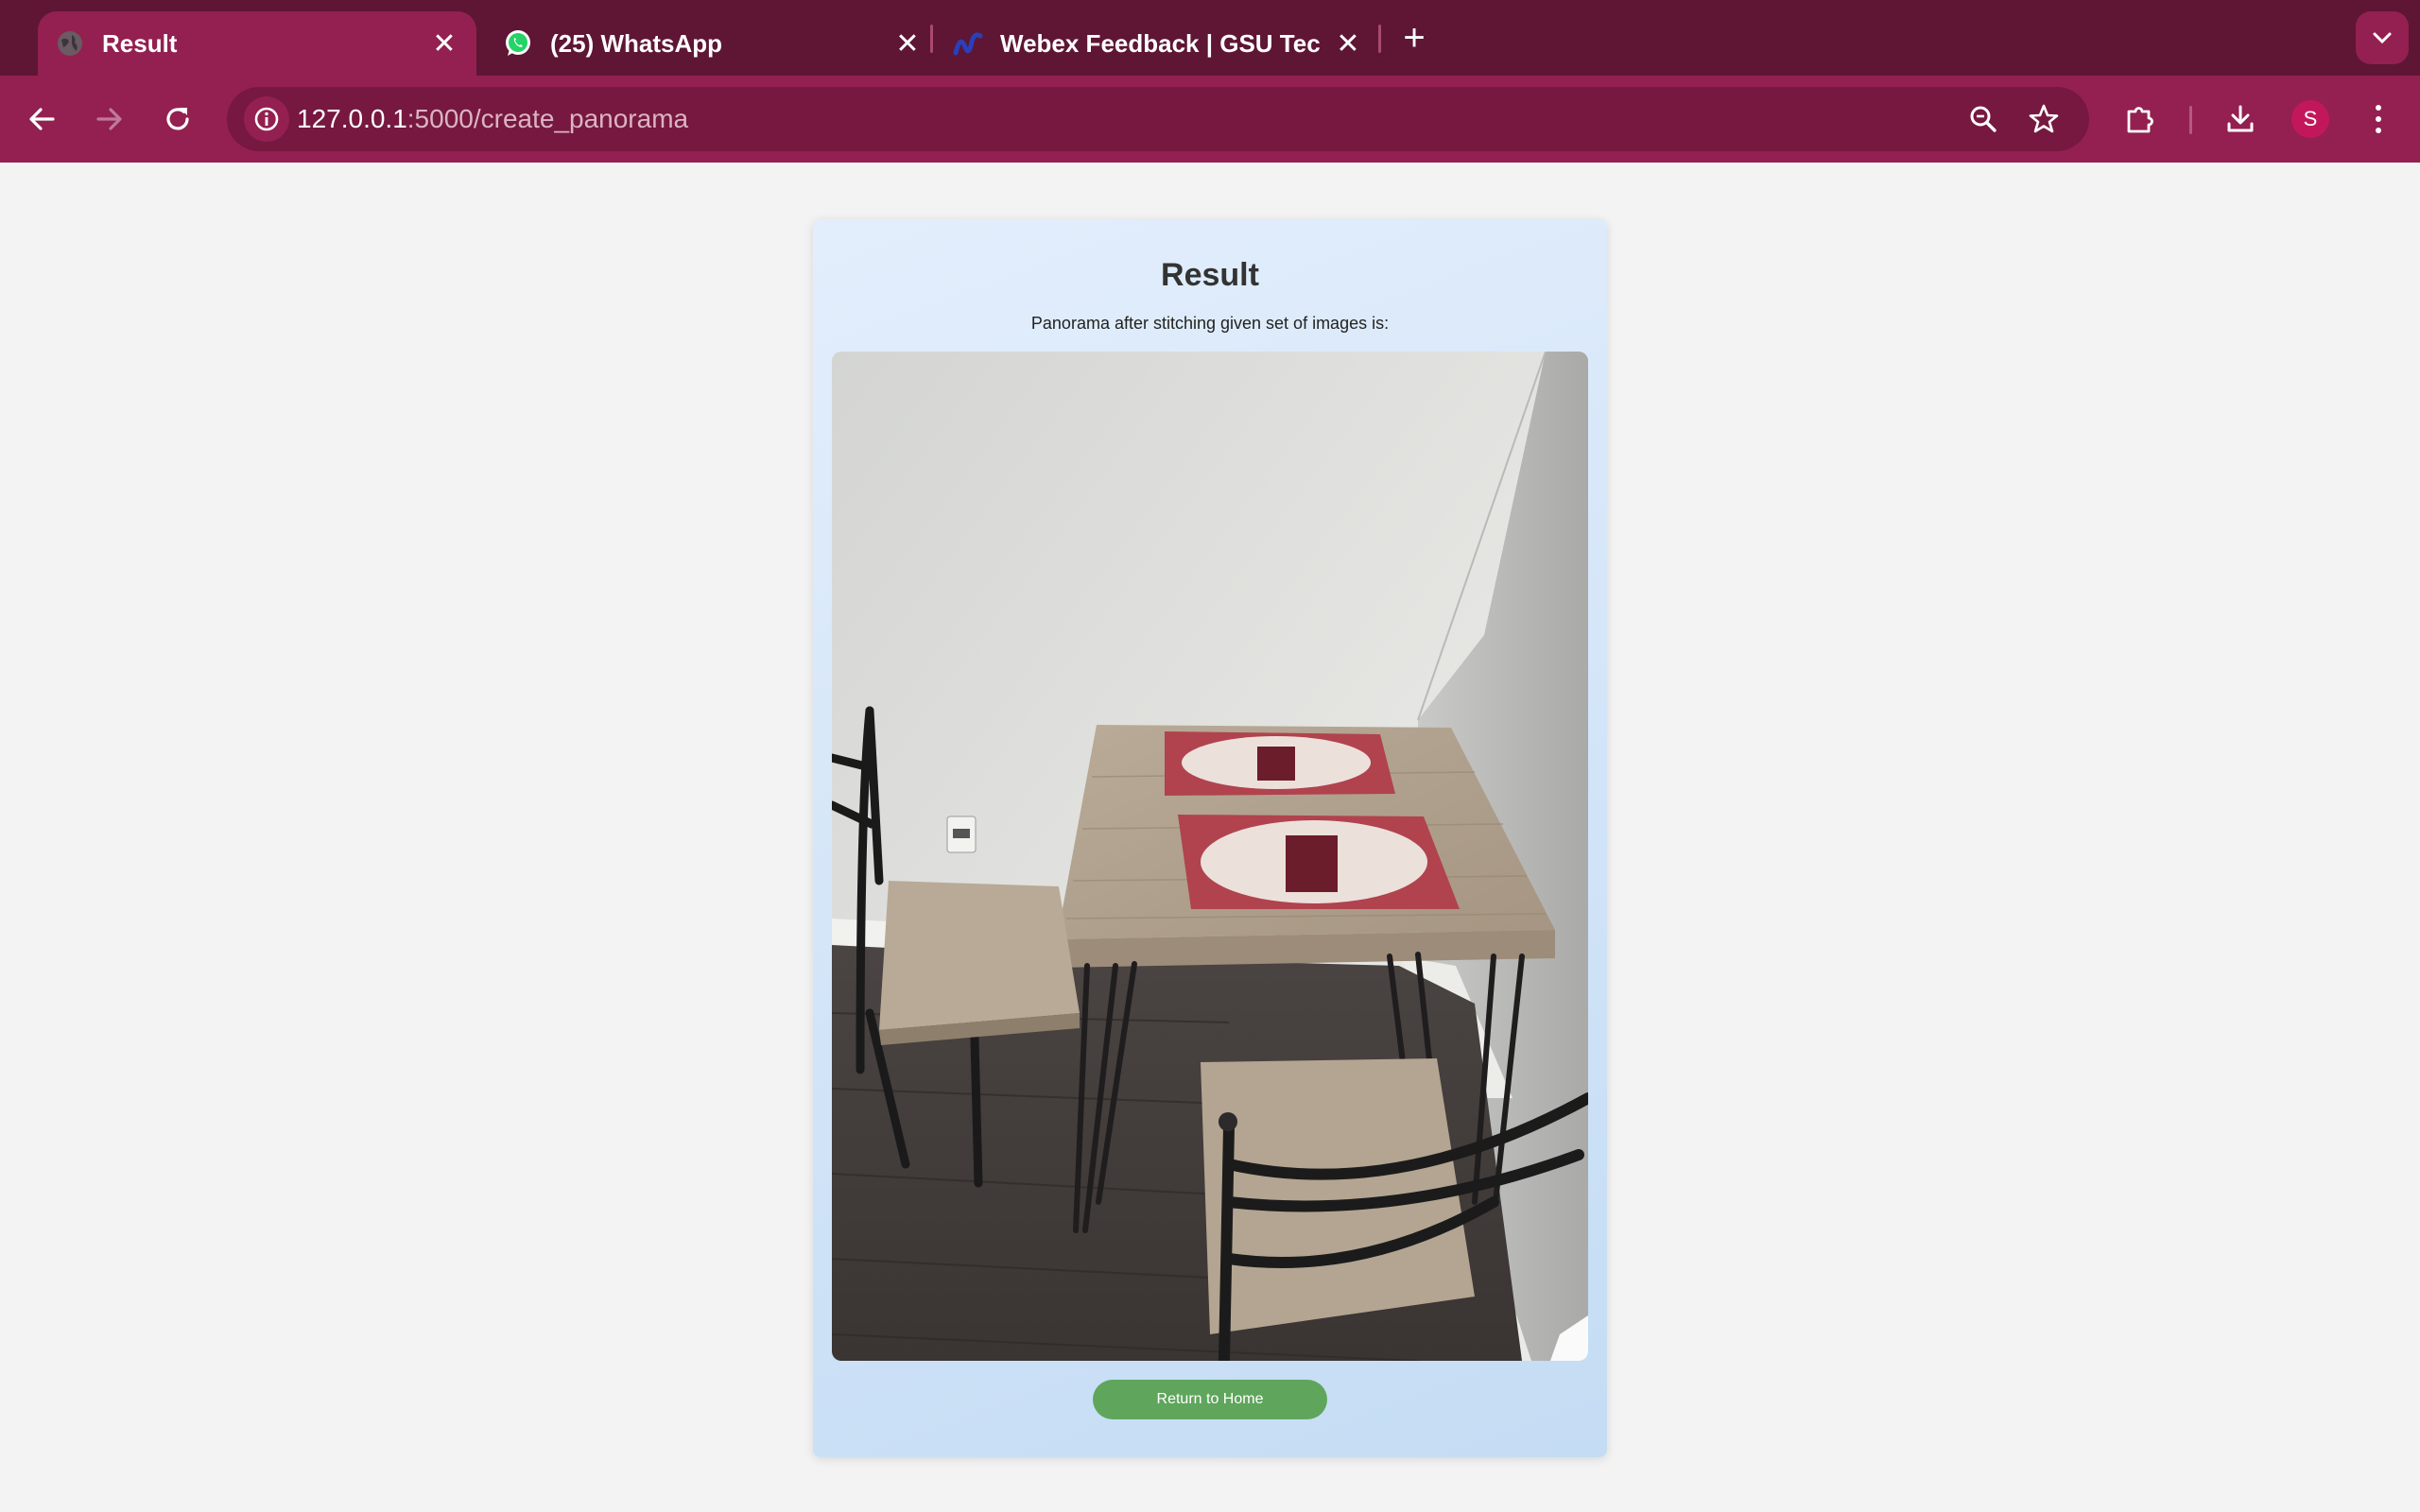  I want to click on arrow-right-icon, so click(109, 119).